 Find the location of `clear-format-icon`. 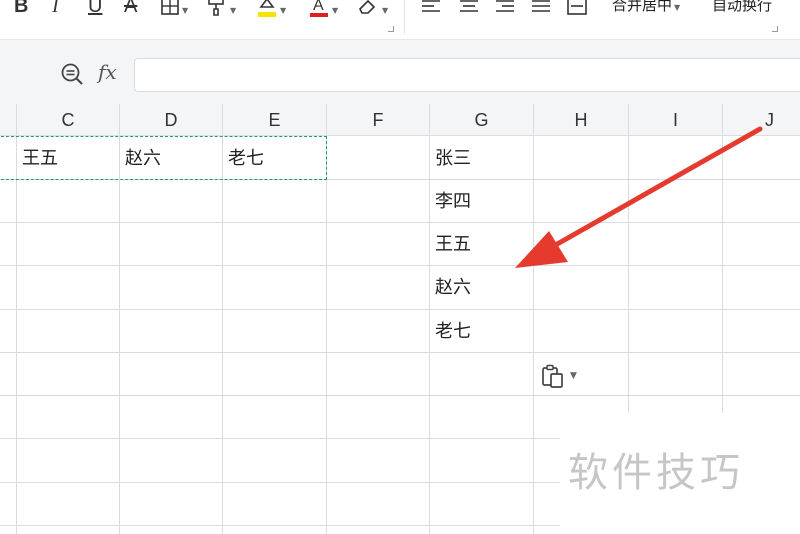

clear-format-icon is located at coordinates (367, 7).